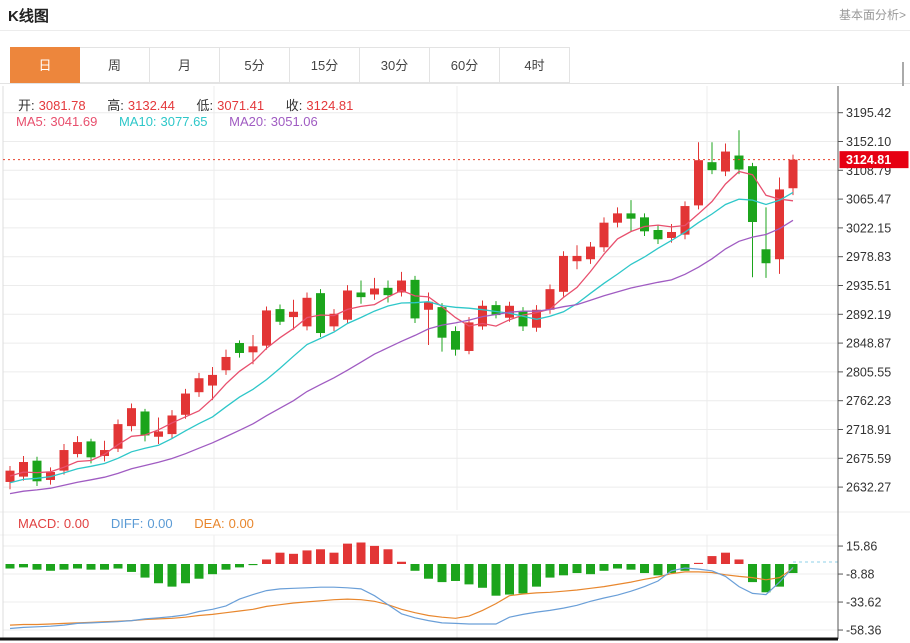  Describe the element at coordinates (868, 401) in the screenshot. I see `tick-label: 2762.23` at that location.